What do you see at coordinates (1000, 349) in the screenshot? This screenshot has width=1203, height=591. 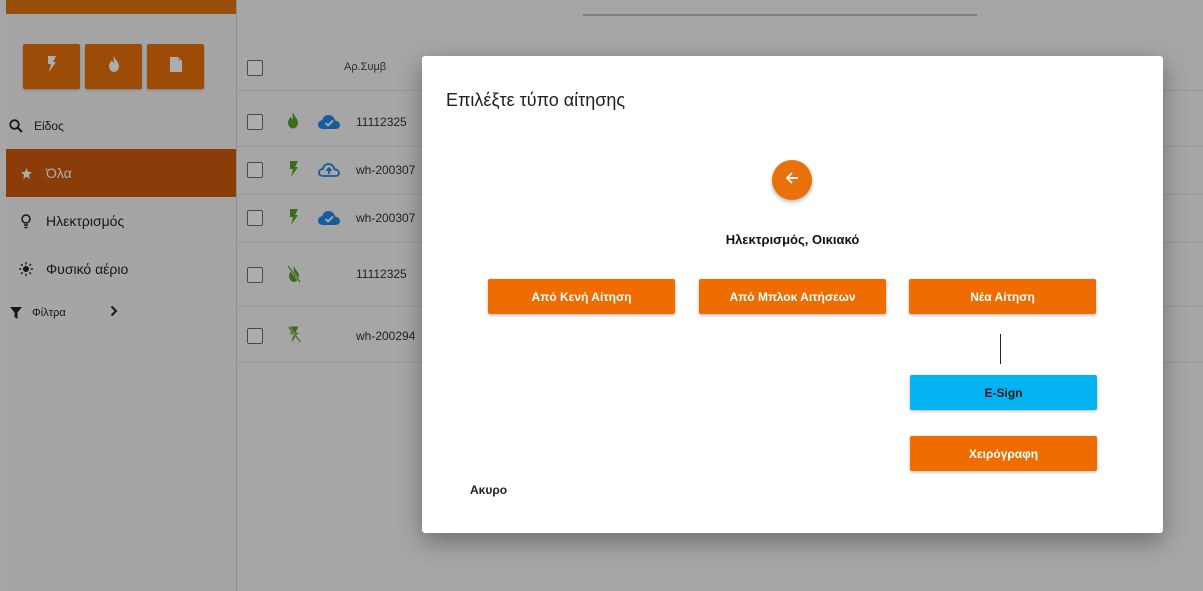 I see `connector-line` at bounding box center [1000, 349].